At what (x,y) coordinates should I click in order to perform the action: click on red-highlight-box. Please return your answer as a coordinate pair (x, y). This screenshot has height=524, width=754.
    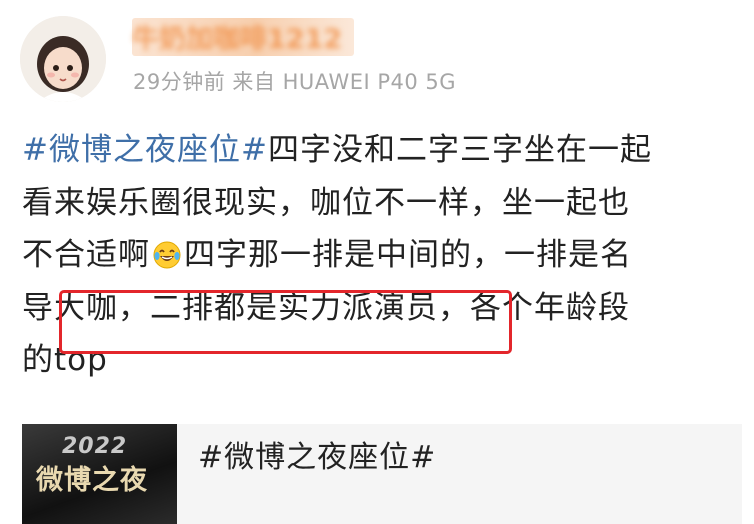
    Looking at the image, I should click on (285, 322).